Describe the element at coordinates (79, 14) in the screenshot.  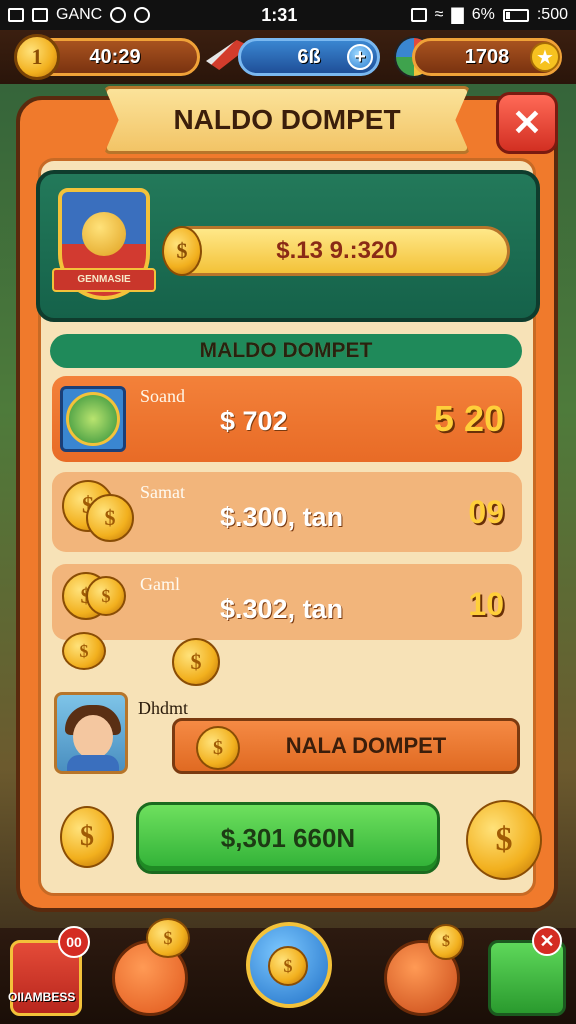
I see `status-app-label: GANC` at that location.